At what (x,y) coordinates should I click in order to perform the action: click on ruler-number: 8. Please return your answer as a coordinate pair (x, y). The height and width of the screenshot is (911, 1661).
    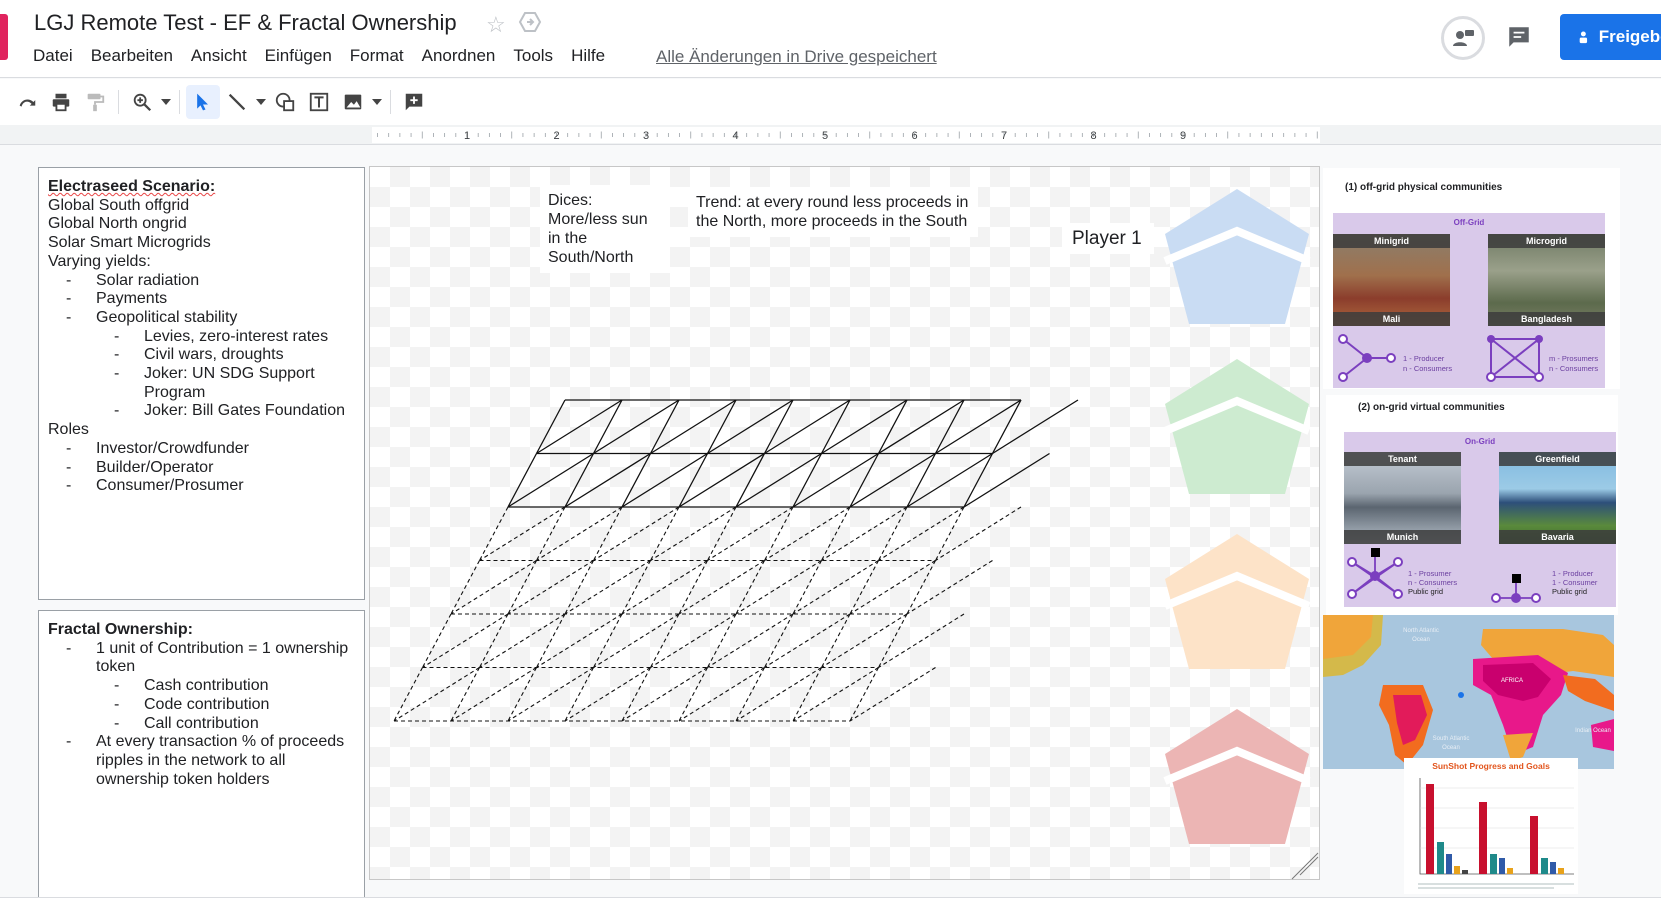
    Looking at the image, I should click on (1093, 136).